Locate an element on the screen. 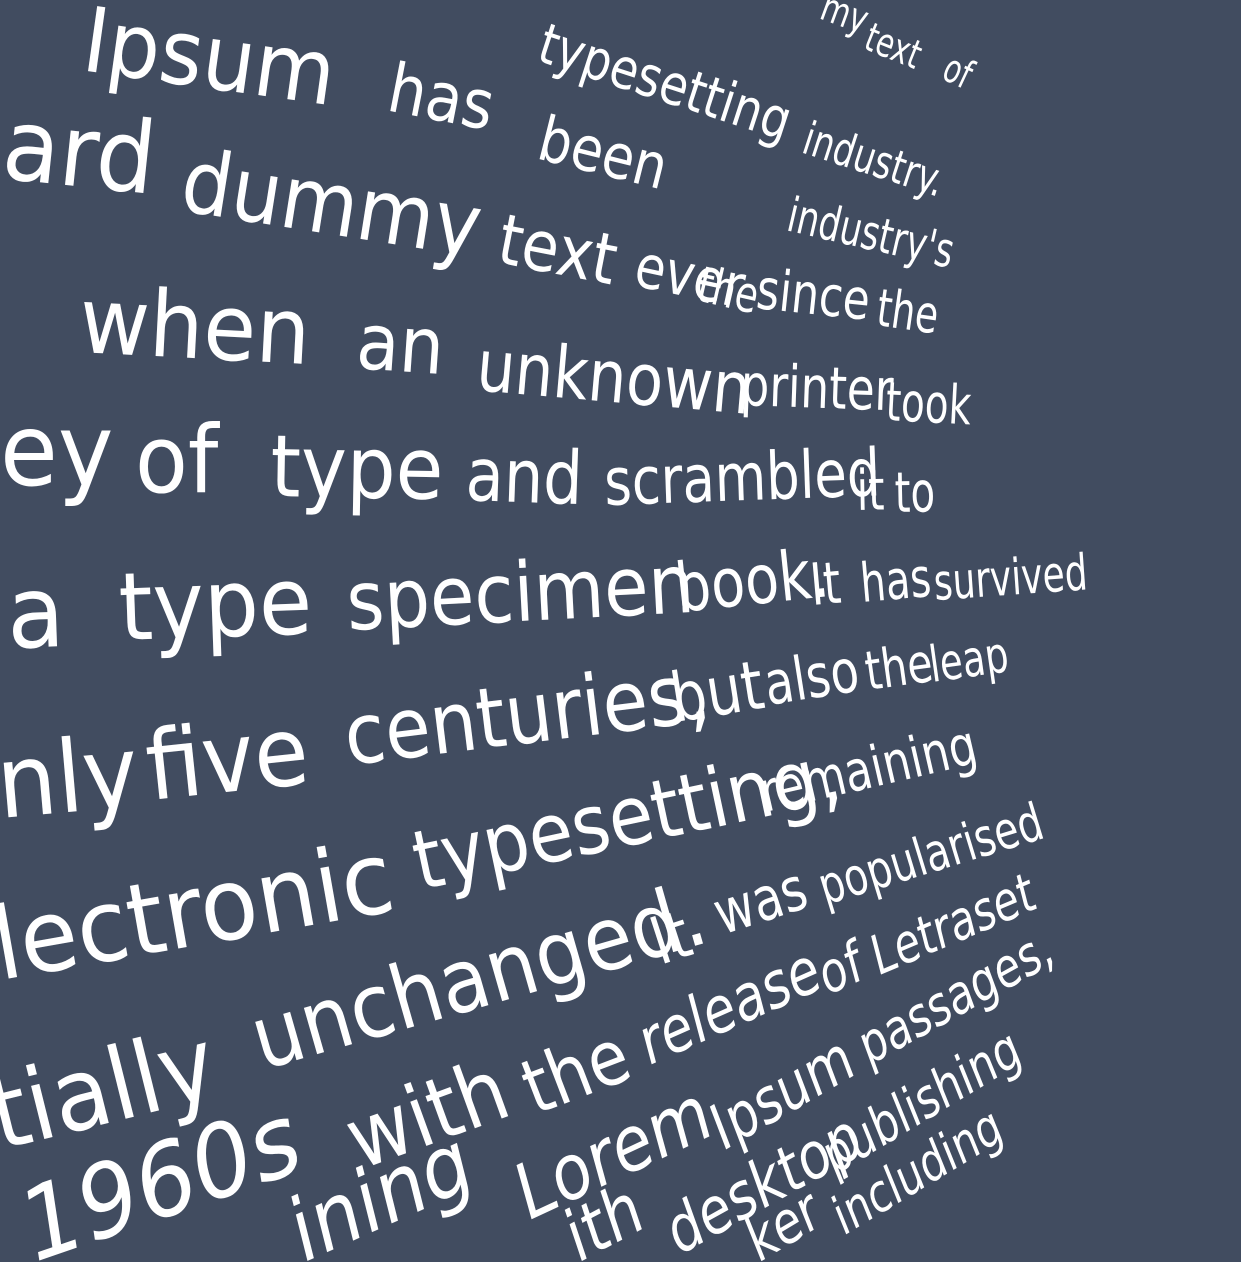 Image resolution: width=1241 pixels, height=1262 pixels. text-word: printer is located at coordinates (816, 389).